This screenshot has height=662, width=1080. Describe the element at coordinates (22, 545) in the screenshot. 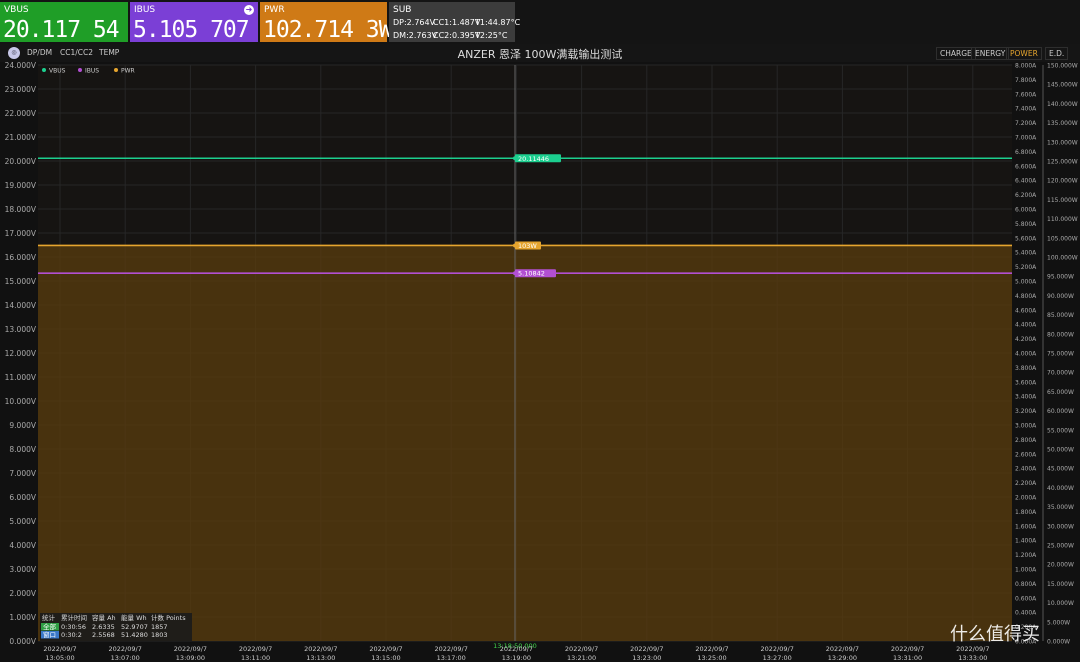

I see `y-tick-label-v: 4.000V` at that location.